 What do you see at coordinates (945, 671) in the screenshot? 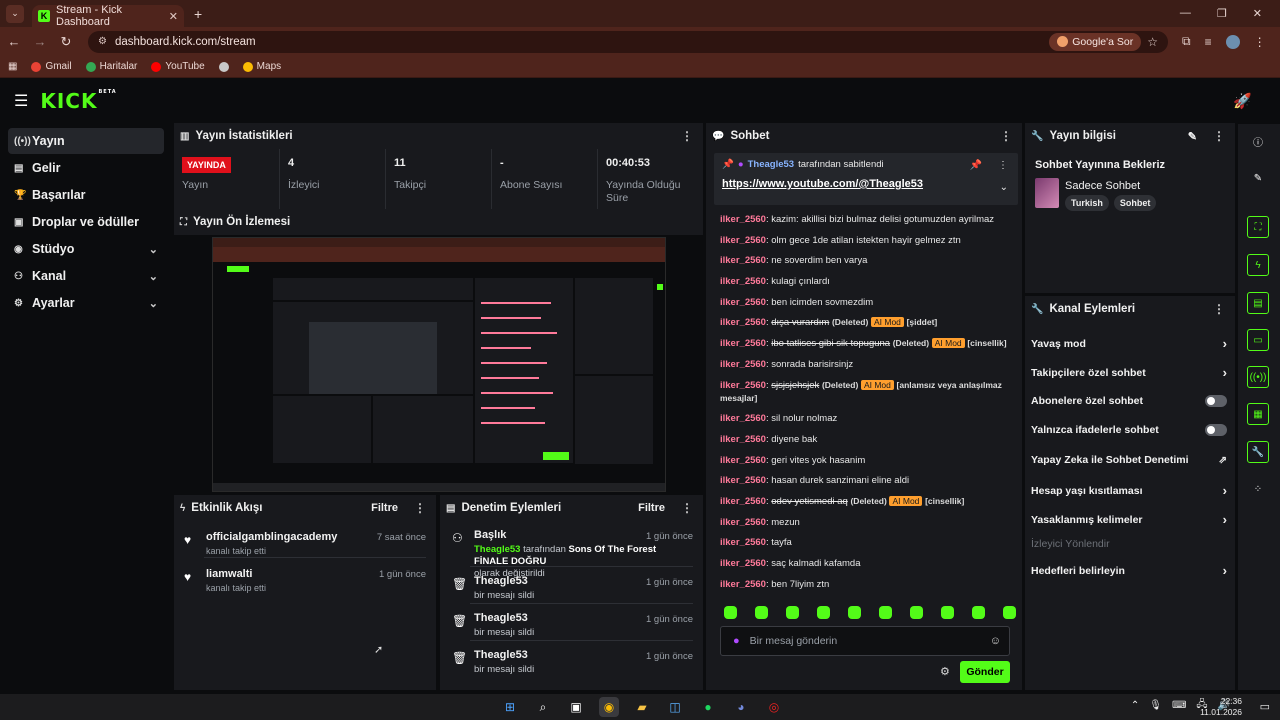
I see `chat-settings-icon: ⚙` at bounding box center [945, 671].